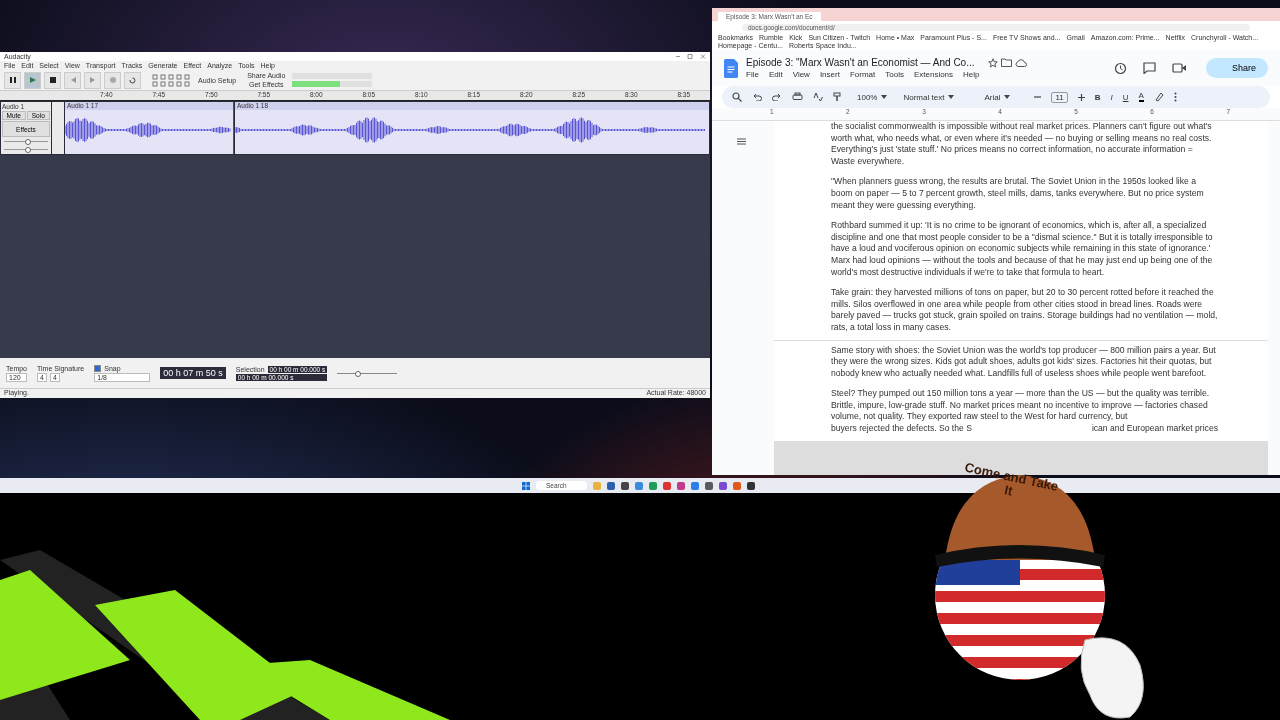 The height and width of the screenshot is (720, 1280). Describe the element at coordinates (992, 62) in the screenshot. I see `star-icon` at that location.